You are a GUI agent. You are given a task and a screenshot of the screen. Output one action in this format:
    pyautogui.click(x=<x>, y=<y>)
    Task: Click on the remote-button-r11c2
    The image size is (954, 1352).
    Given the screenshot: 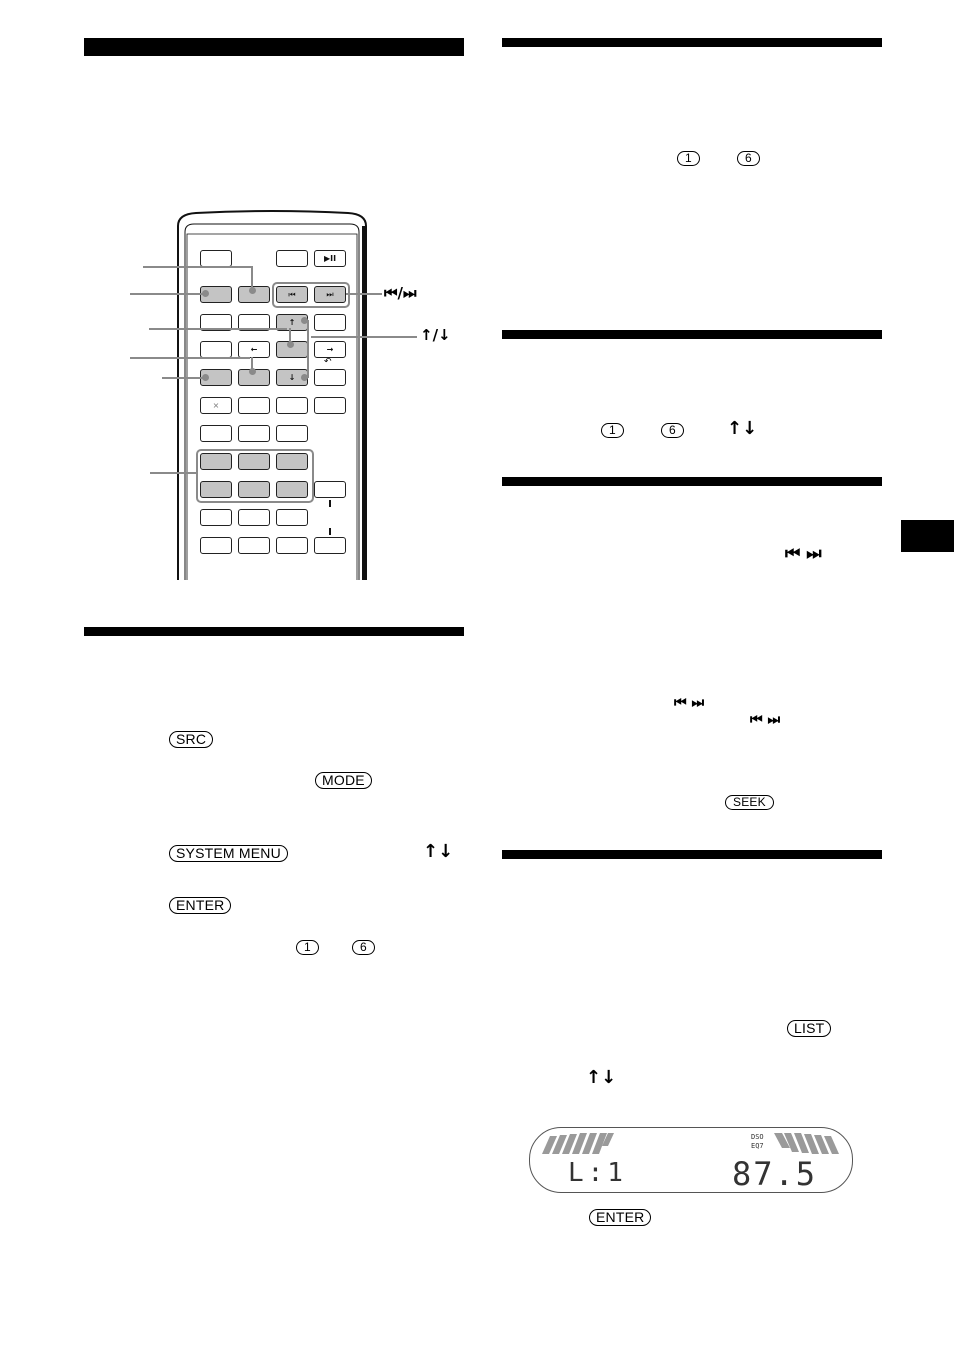 What is the action you would take?
    pyautogui.click(x=254, y=545)
    